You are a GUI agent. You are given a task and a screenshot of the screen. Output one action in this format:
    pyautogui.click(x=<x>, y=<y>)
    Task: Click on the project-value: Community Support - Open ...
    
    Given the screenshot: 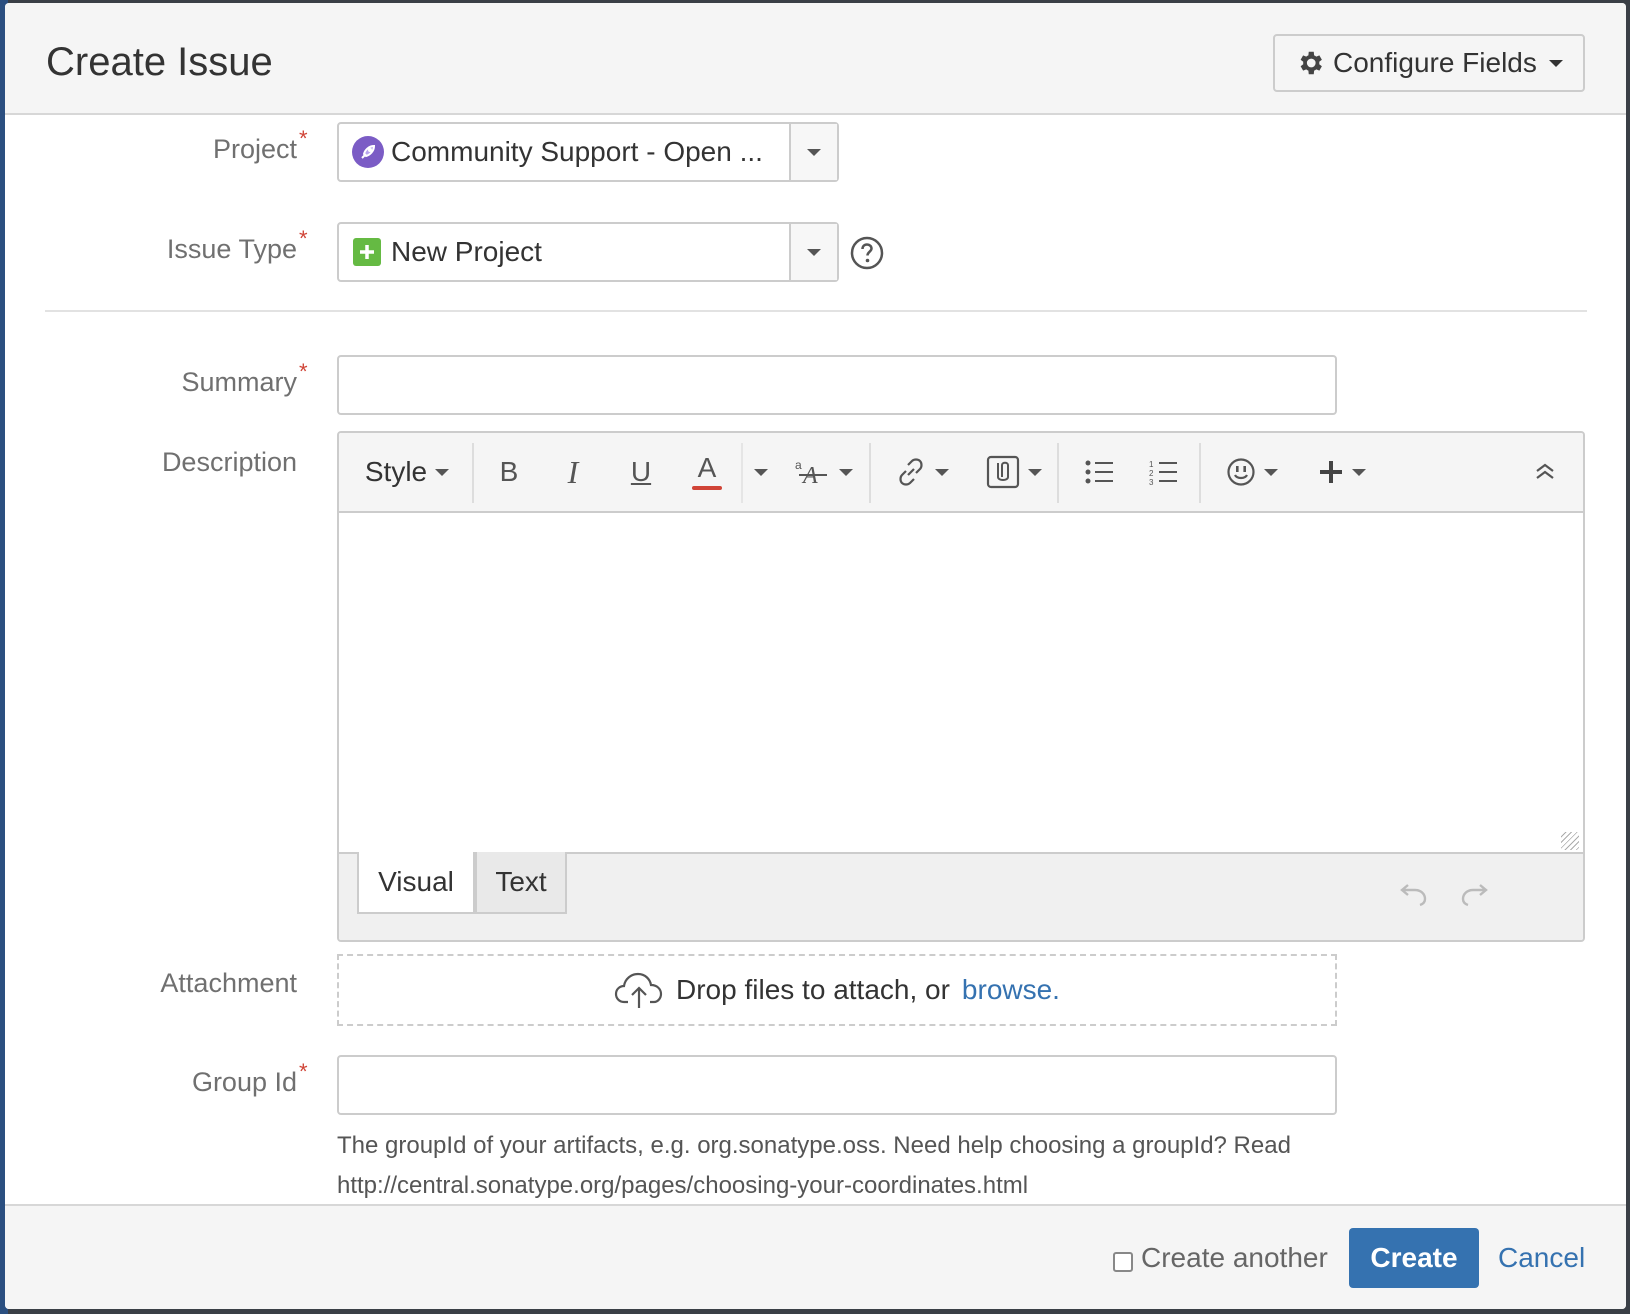 What is the action you would take?
    pyautogui.click(x=577, y=151)
    